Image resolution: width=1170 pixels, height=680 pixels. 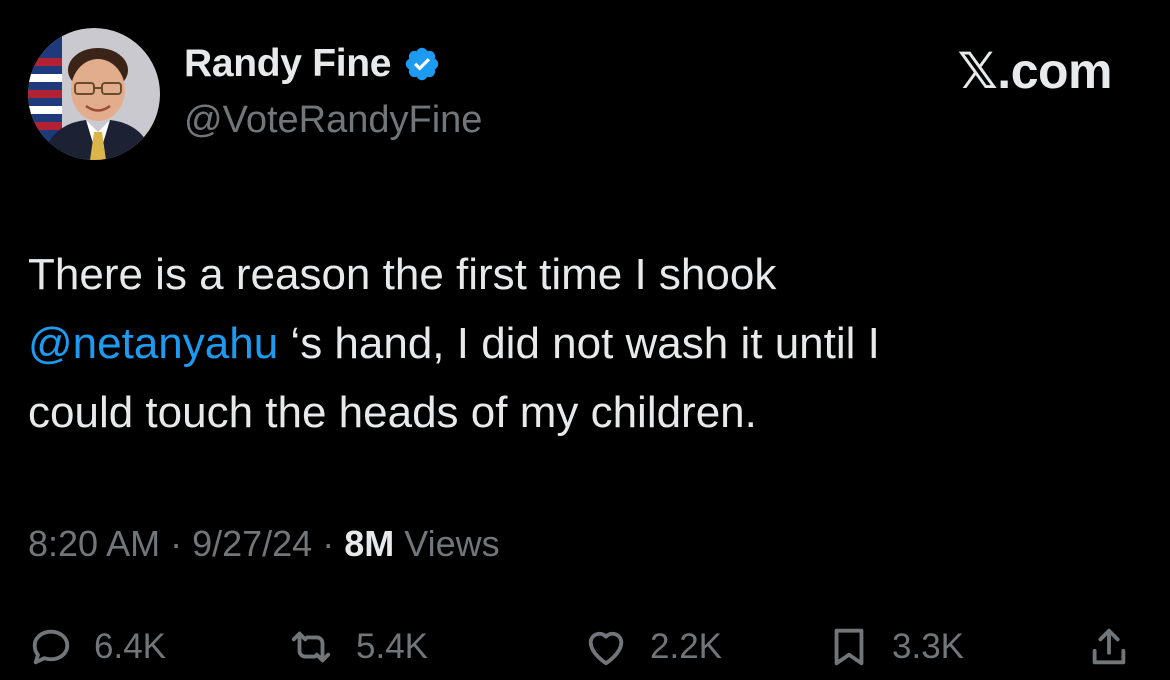 I want to click on author-name-row: Randy Fine, so click(x=312, y=64).